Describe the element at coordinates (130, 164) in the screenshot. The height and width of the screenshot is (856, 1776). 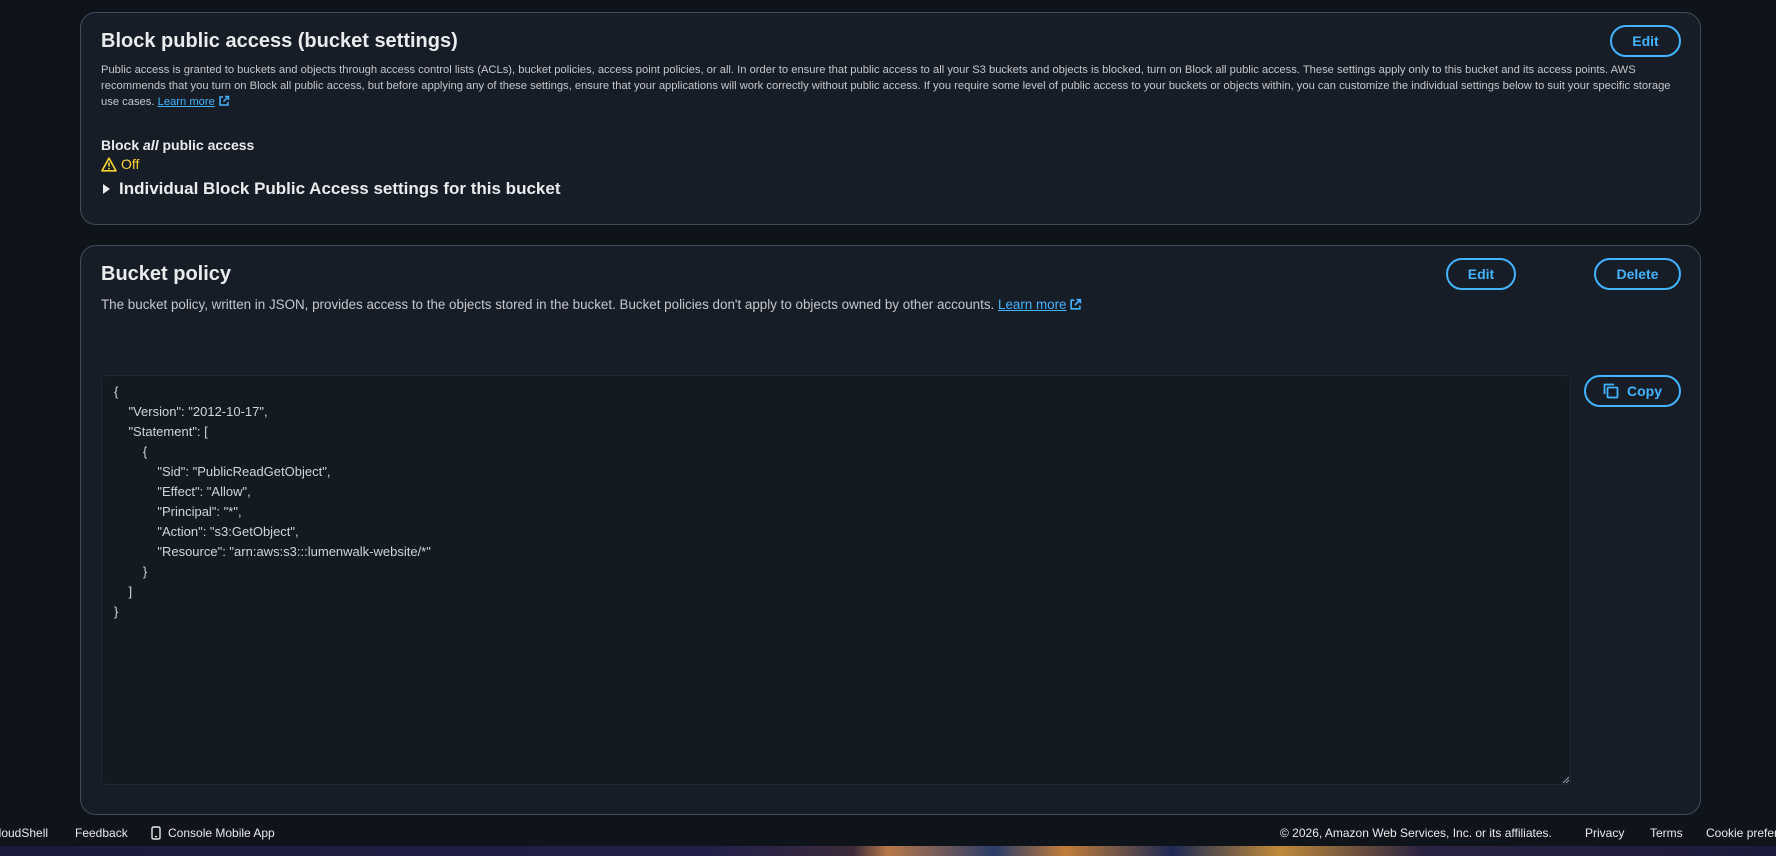
I see `status-text: Off` at that location.